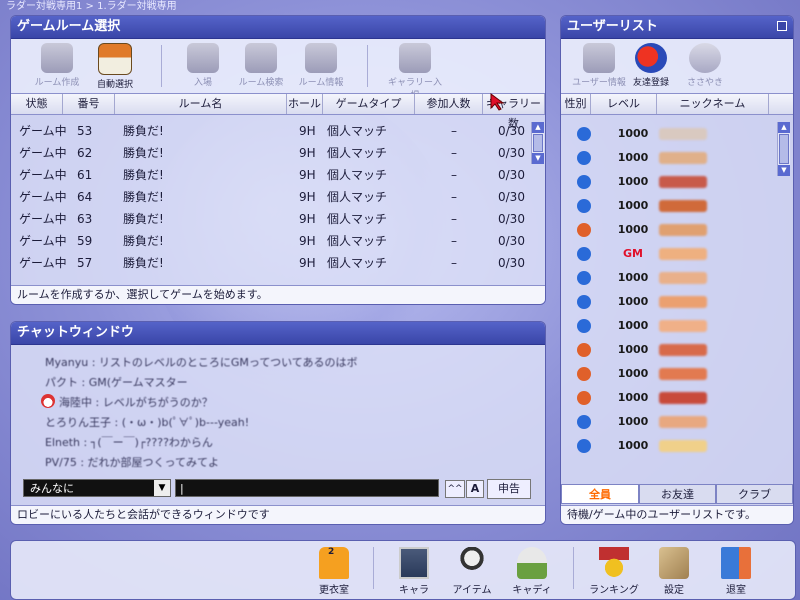  Describe the element at coordinates (532, 590) in the screenshot. I see `caddie-label: キャディ` at that location.